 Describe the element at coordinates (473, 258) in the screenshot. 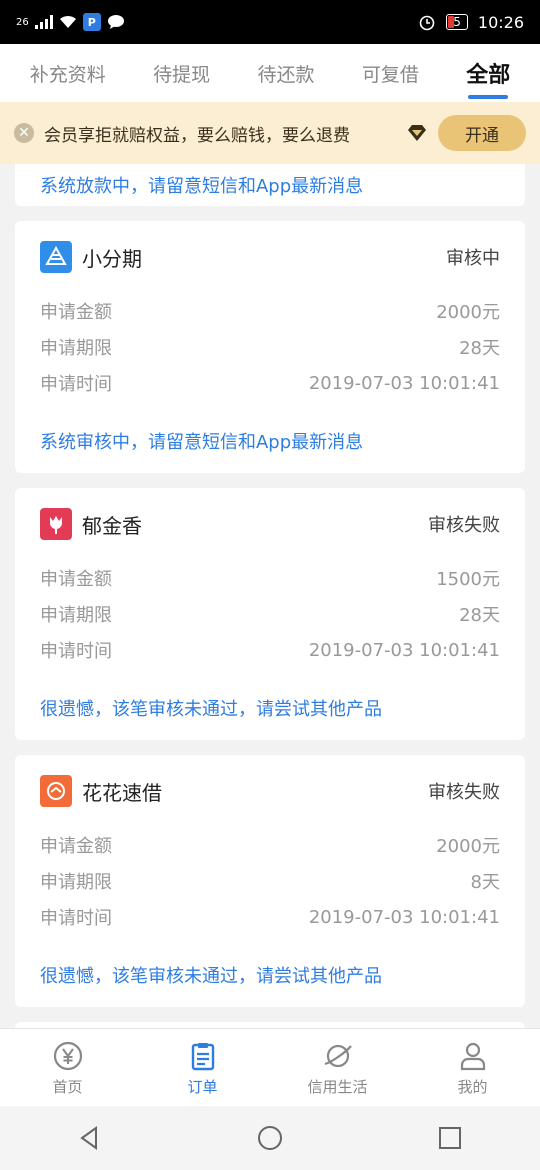

I see `order-status: 审核中` at that location.